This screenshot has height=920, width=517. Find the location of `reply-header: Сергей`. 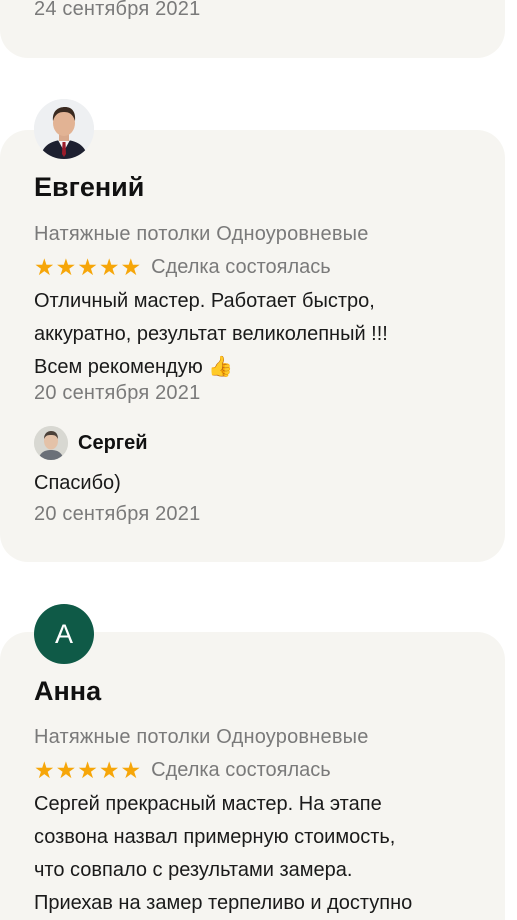

reply-header: Сергей is located at coordinates (91, 443).